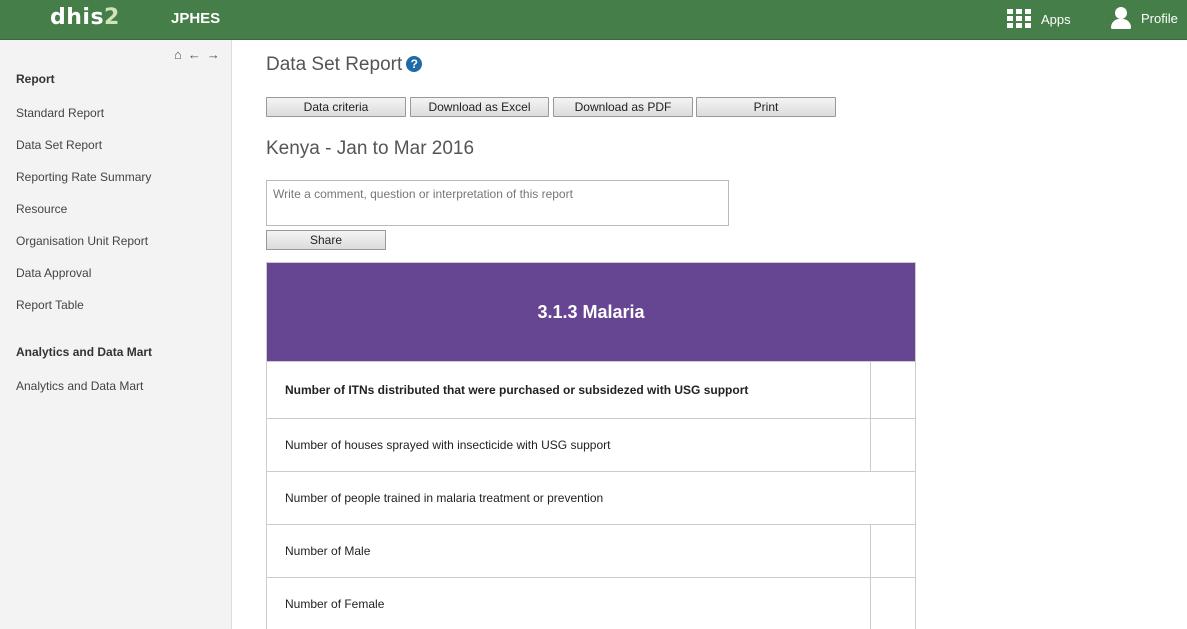 Image resolution: width=1187 pixels, height=629 pixels. Describe the element at coordinates (336, 107) in the screenshot. I see `data-criteria-button: Data criteria` at that location.